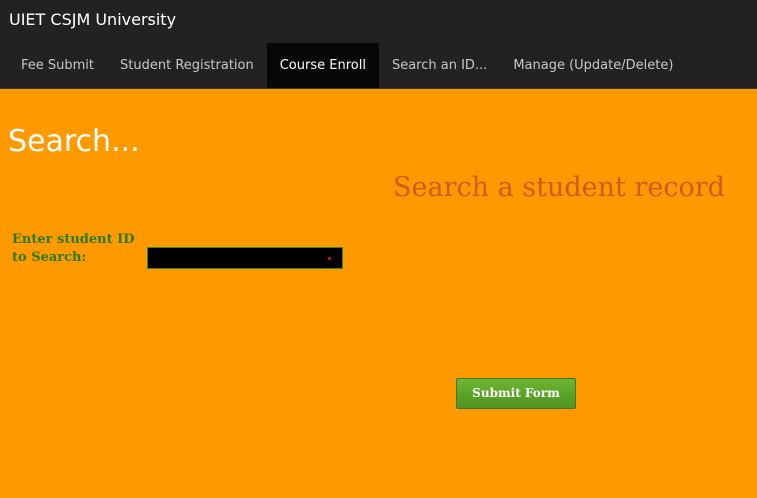 The width and height of the screenshot is (757, 498). I want to click on navbar-divider, so click(378, 88).